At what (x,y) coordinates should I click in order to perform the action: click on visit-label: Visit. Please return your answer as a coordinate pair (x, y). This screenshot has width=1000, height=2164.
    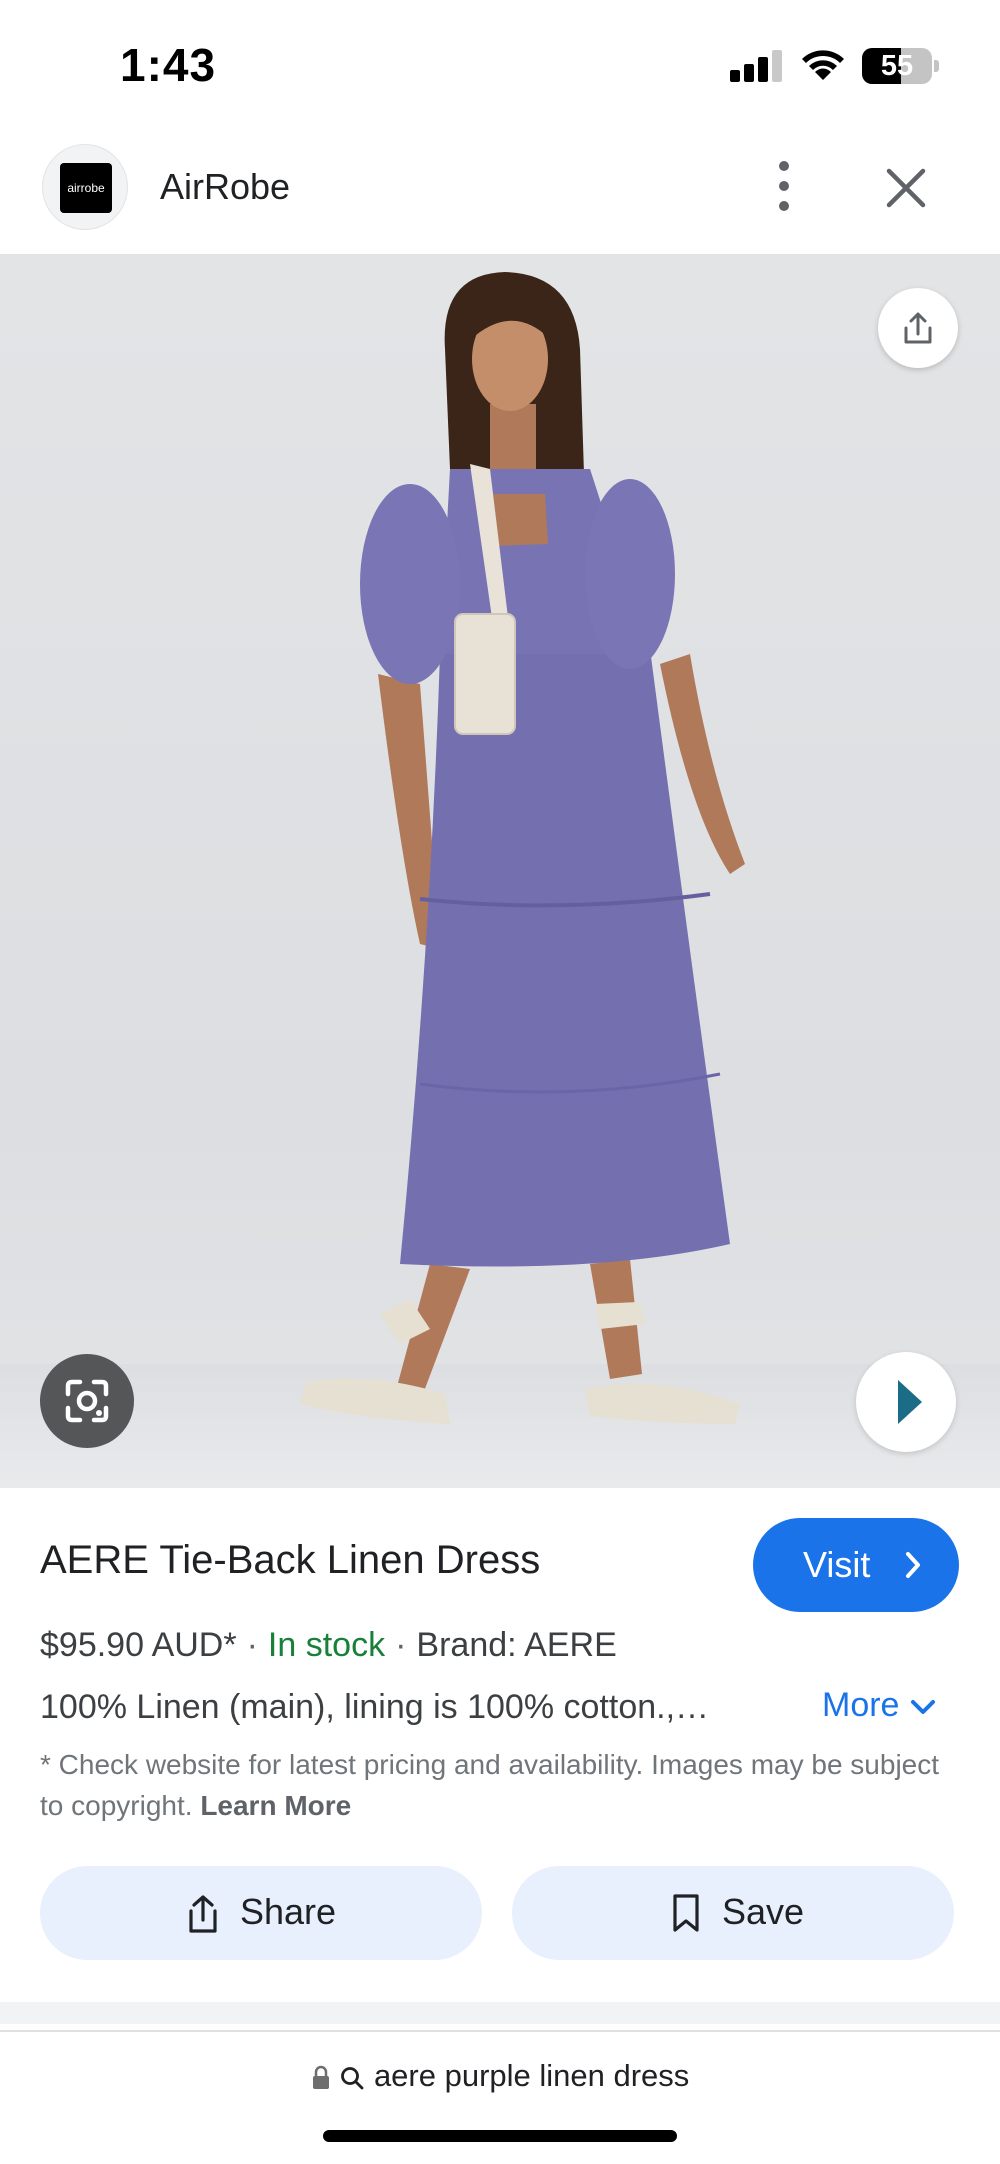
    Looking at the image, I should click on (837, 1564).